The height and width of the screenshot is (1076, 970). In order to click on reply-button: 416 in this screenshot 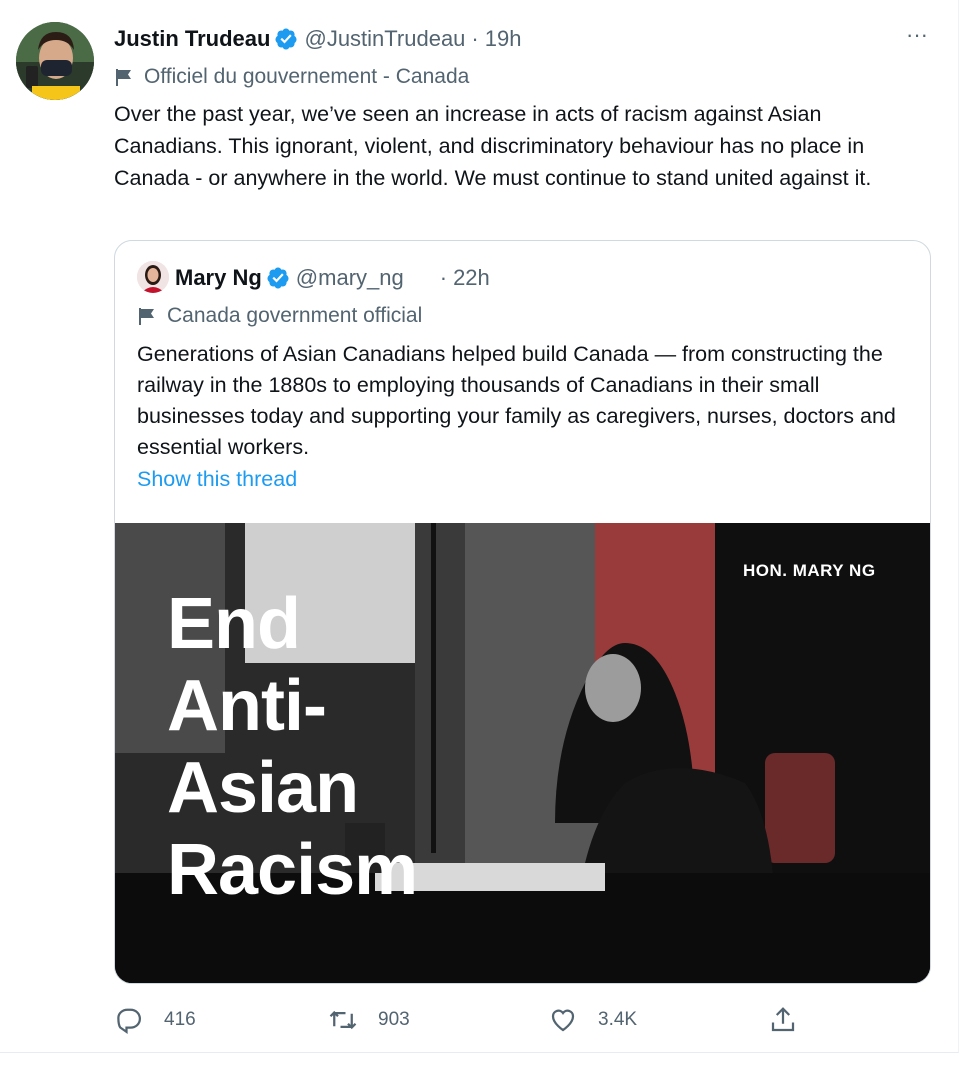, I will do `click(155, 1020)`.